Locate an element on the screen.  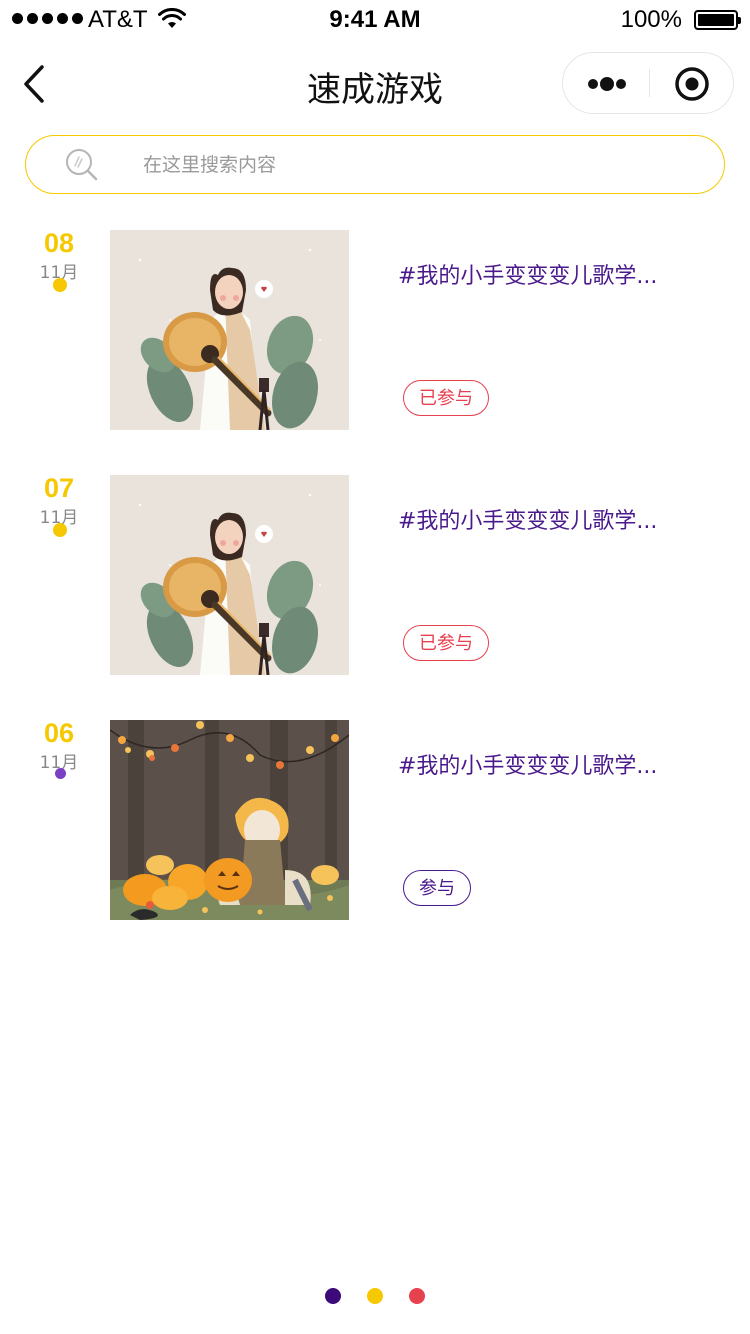
date-day: 07 is located at coordinates (59, 488).